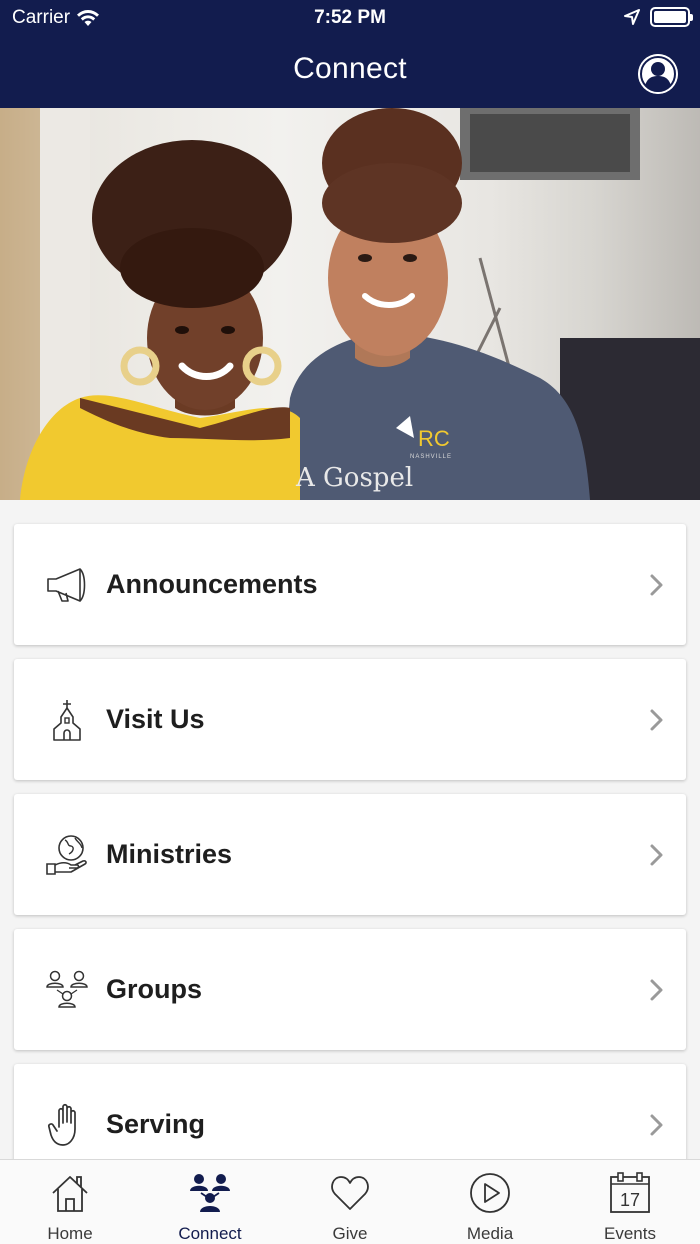  Describe the element at coordinates (350, 989) in the screenshot. I see `menu-item-groups: Groups` at that location.